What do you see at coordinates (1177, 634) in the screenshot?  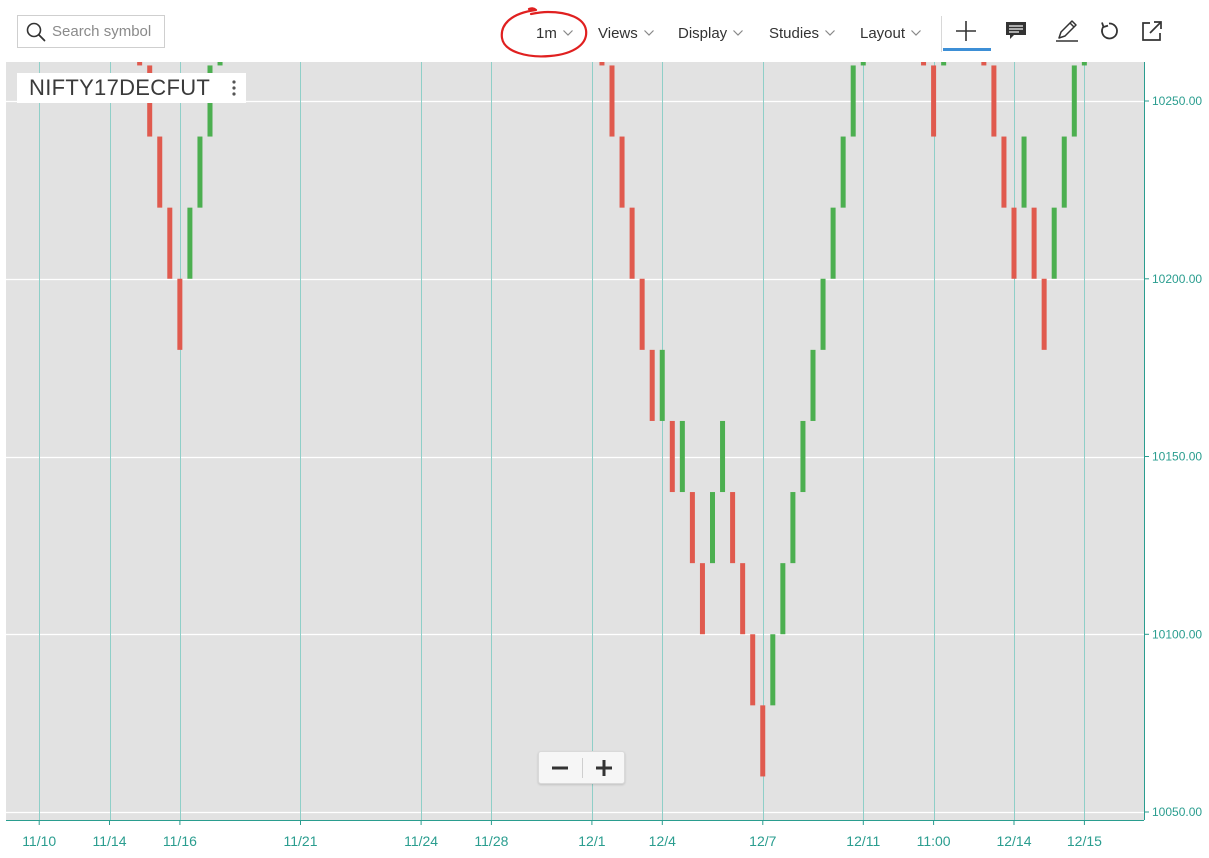 I see `y-tick-label: 10100.00` at bounding box center [1177, 634].